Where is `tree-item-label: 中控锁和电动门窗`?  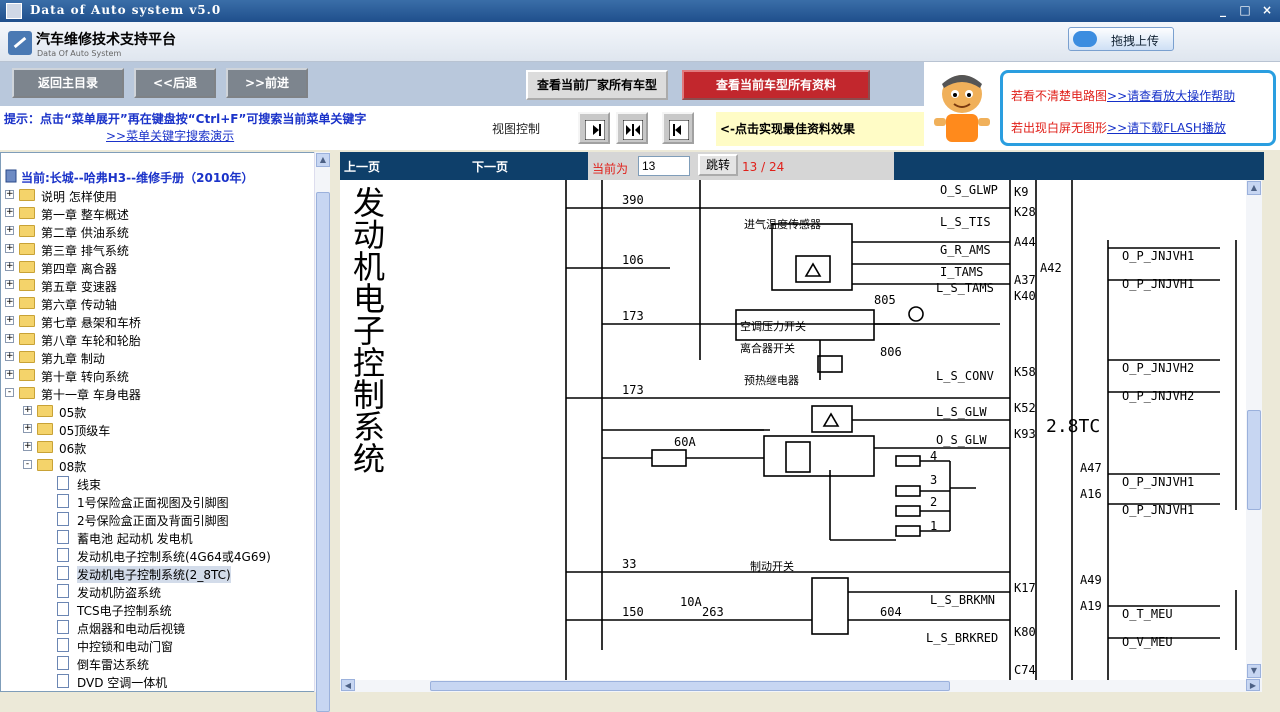
tree-item-label: 中控锁和电动门窗 is located at coordinates (125, 647).